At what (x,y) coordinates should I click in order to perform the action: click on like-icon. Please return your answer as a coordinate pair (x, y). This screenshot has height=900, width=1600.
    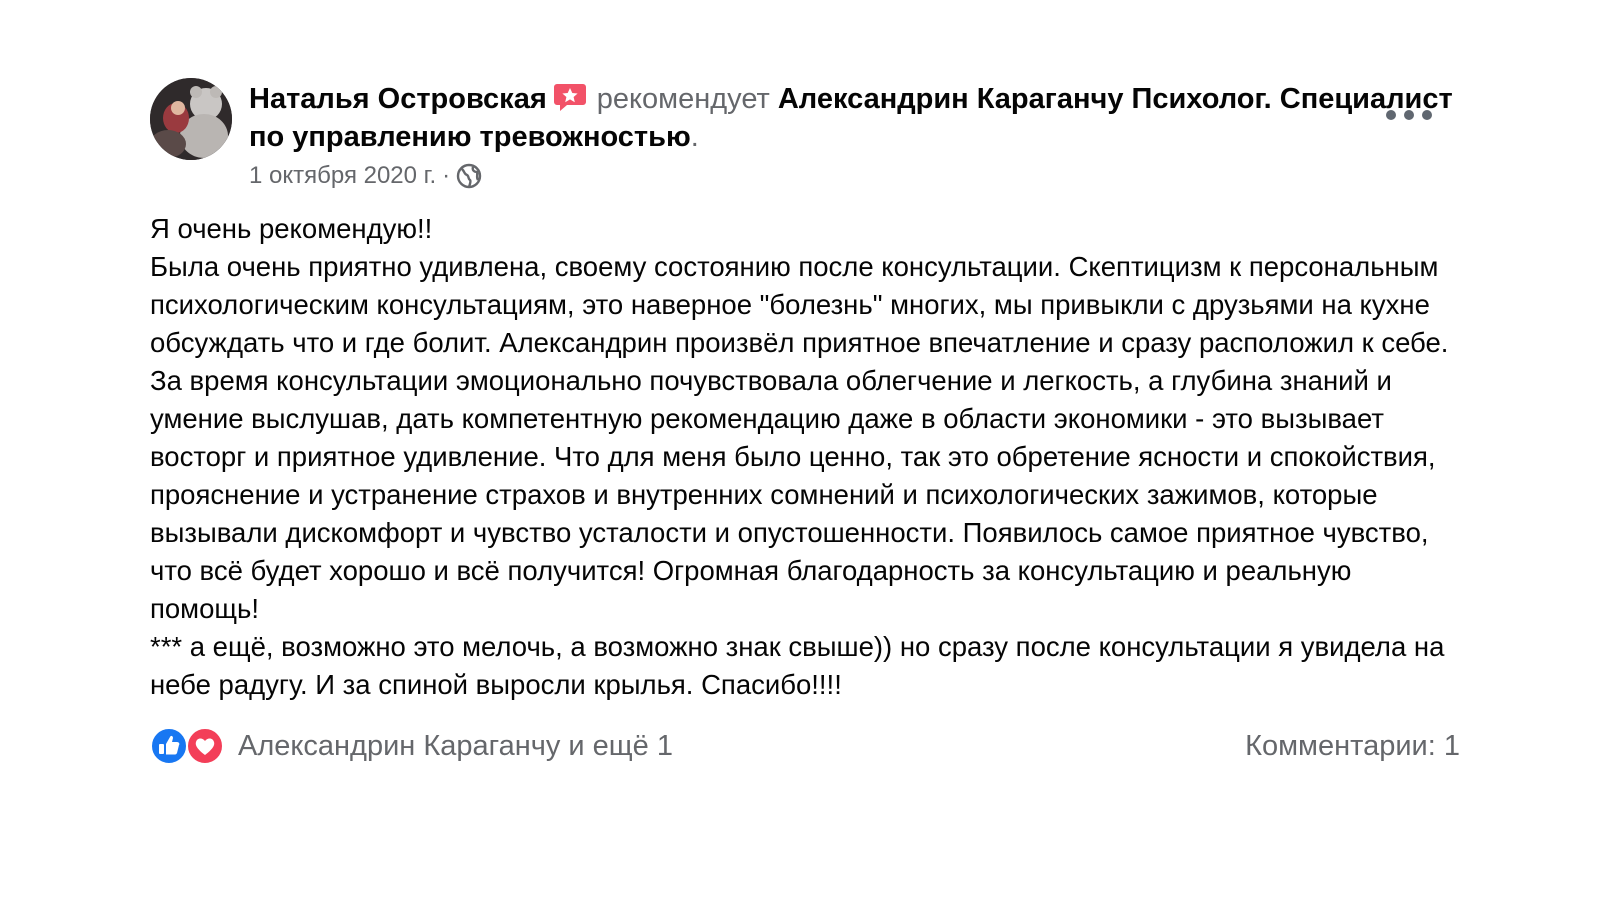
    Looking at the image, I should click on (169, 746).